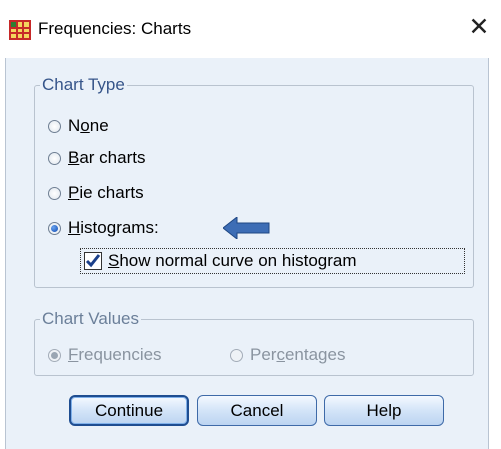 Image resolution: width=501 pixels, height=449 pixels. What do you see at coordinates (236, 355) in the screenshot?
I see `radio-percentages-control` at bounding box center [236, 355].